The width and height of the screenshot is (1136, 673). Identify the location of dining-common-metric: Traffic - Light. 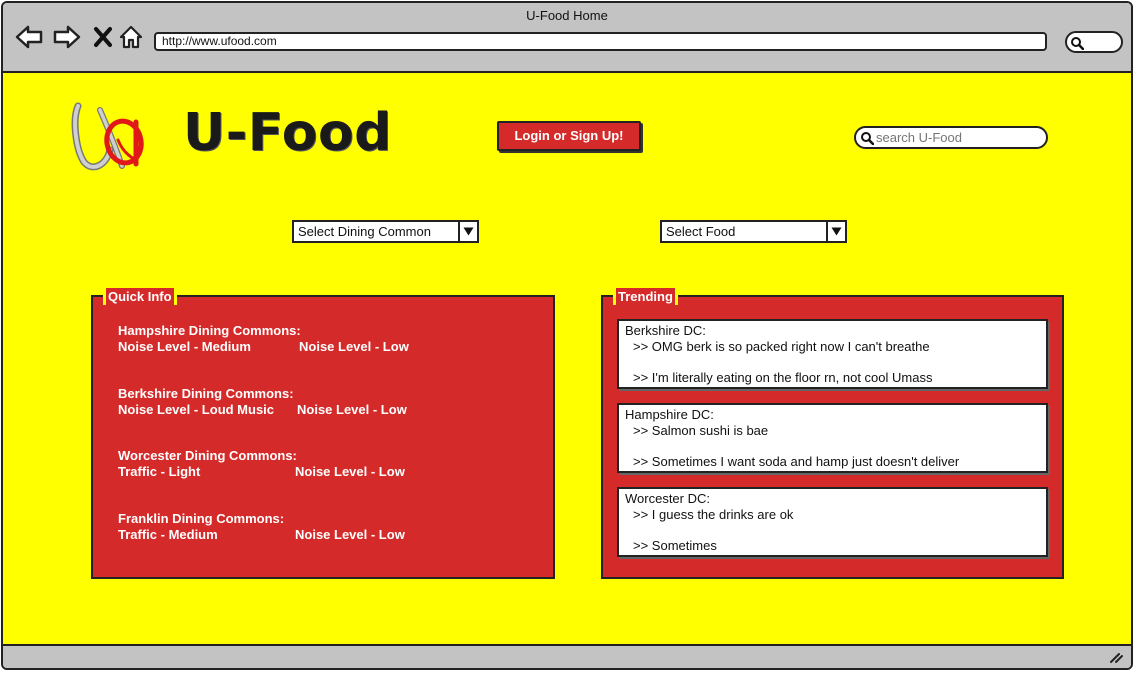
(159, 471).